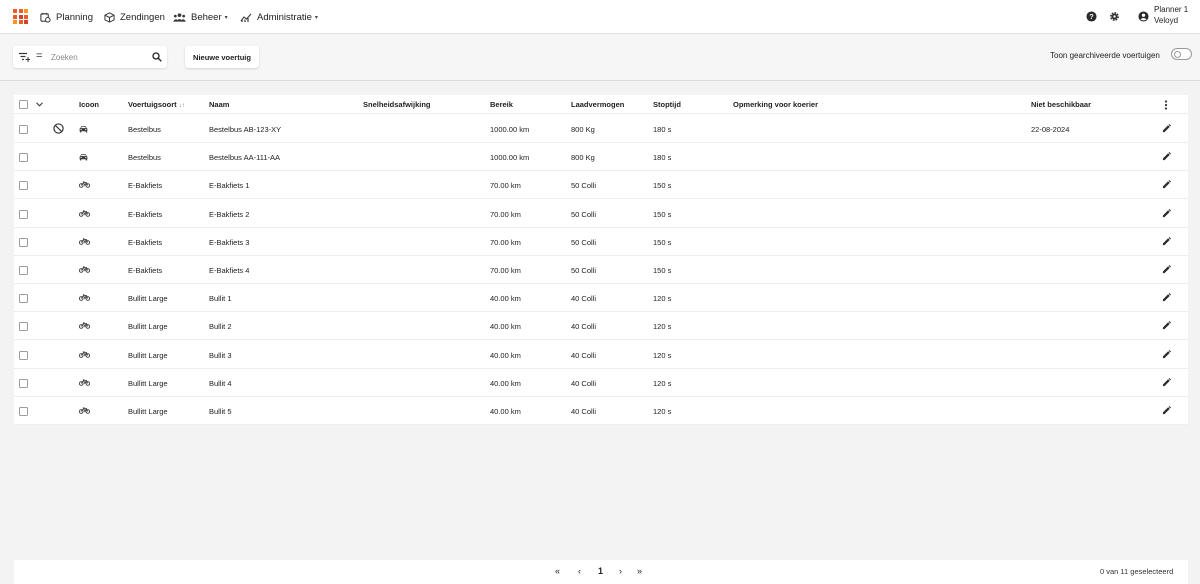 This screenshot has height=584, width=1200. What do you see at coordinates (510, 129) in the screenshot?
I see `cell-range: 1000.00 km` at bounding box center [510, 129].